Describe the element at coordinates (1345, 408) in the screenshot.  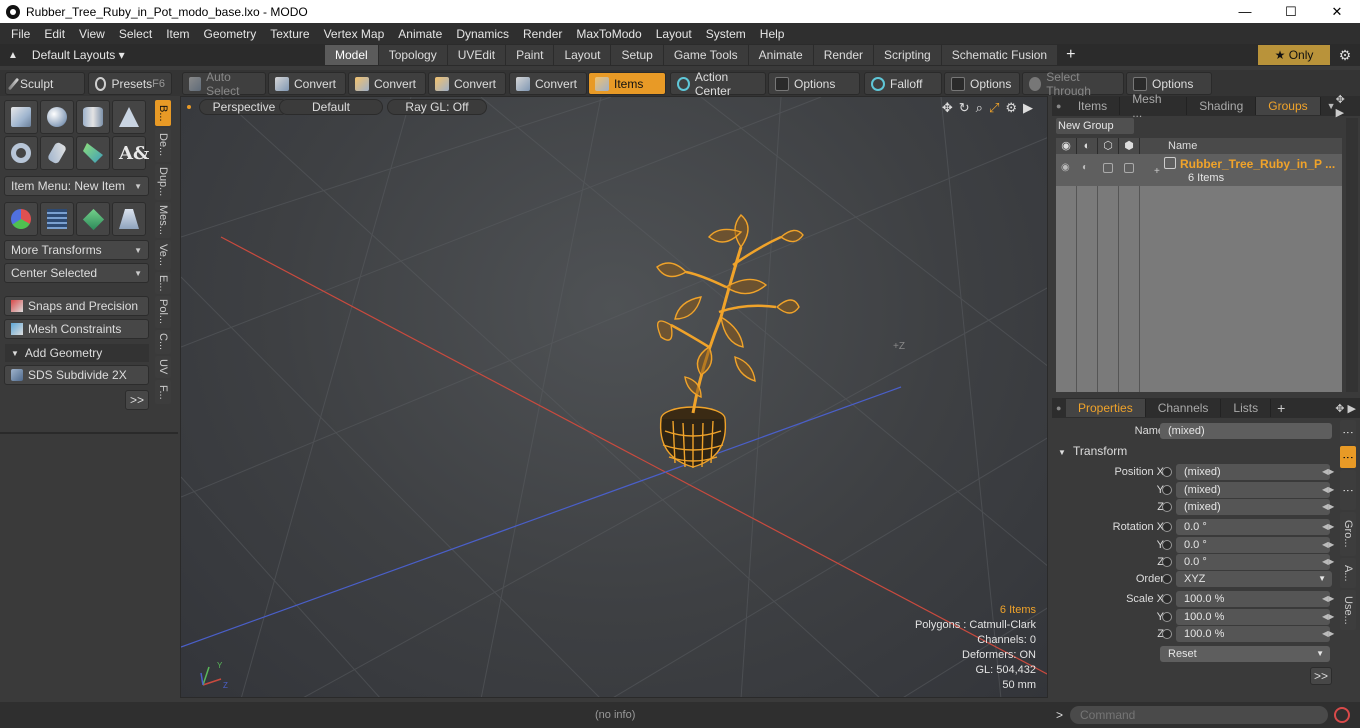
I see `panel-expand-icon: ✥ ▶` at that location.